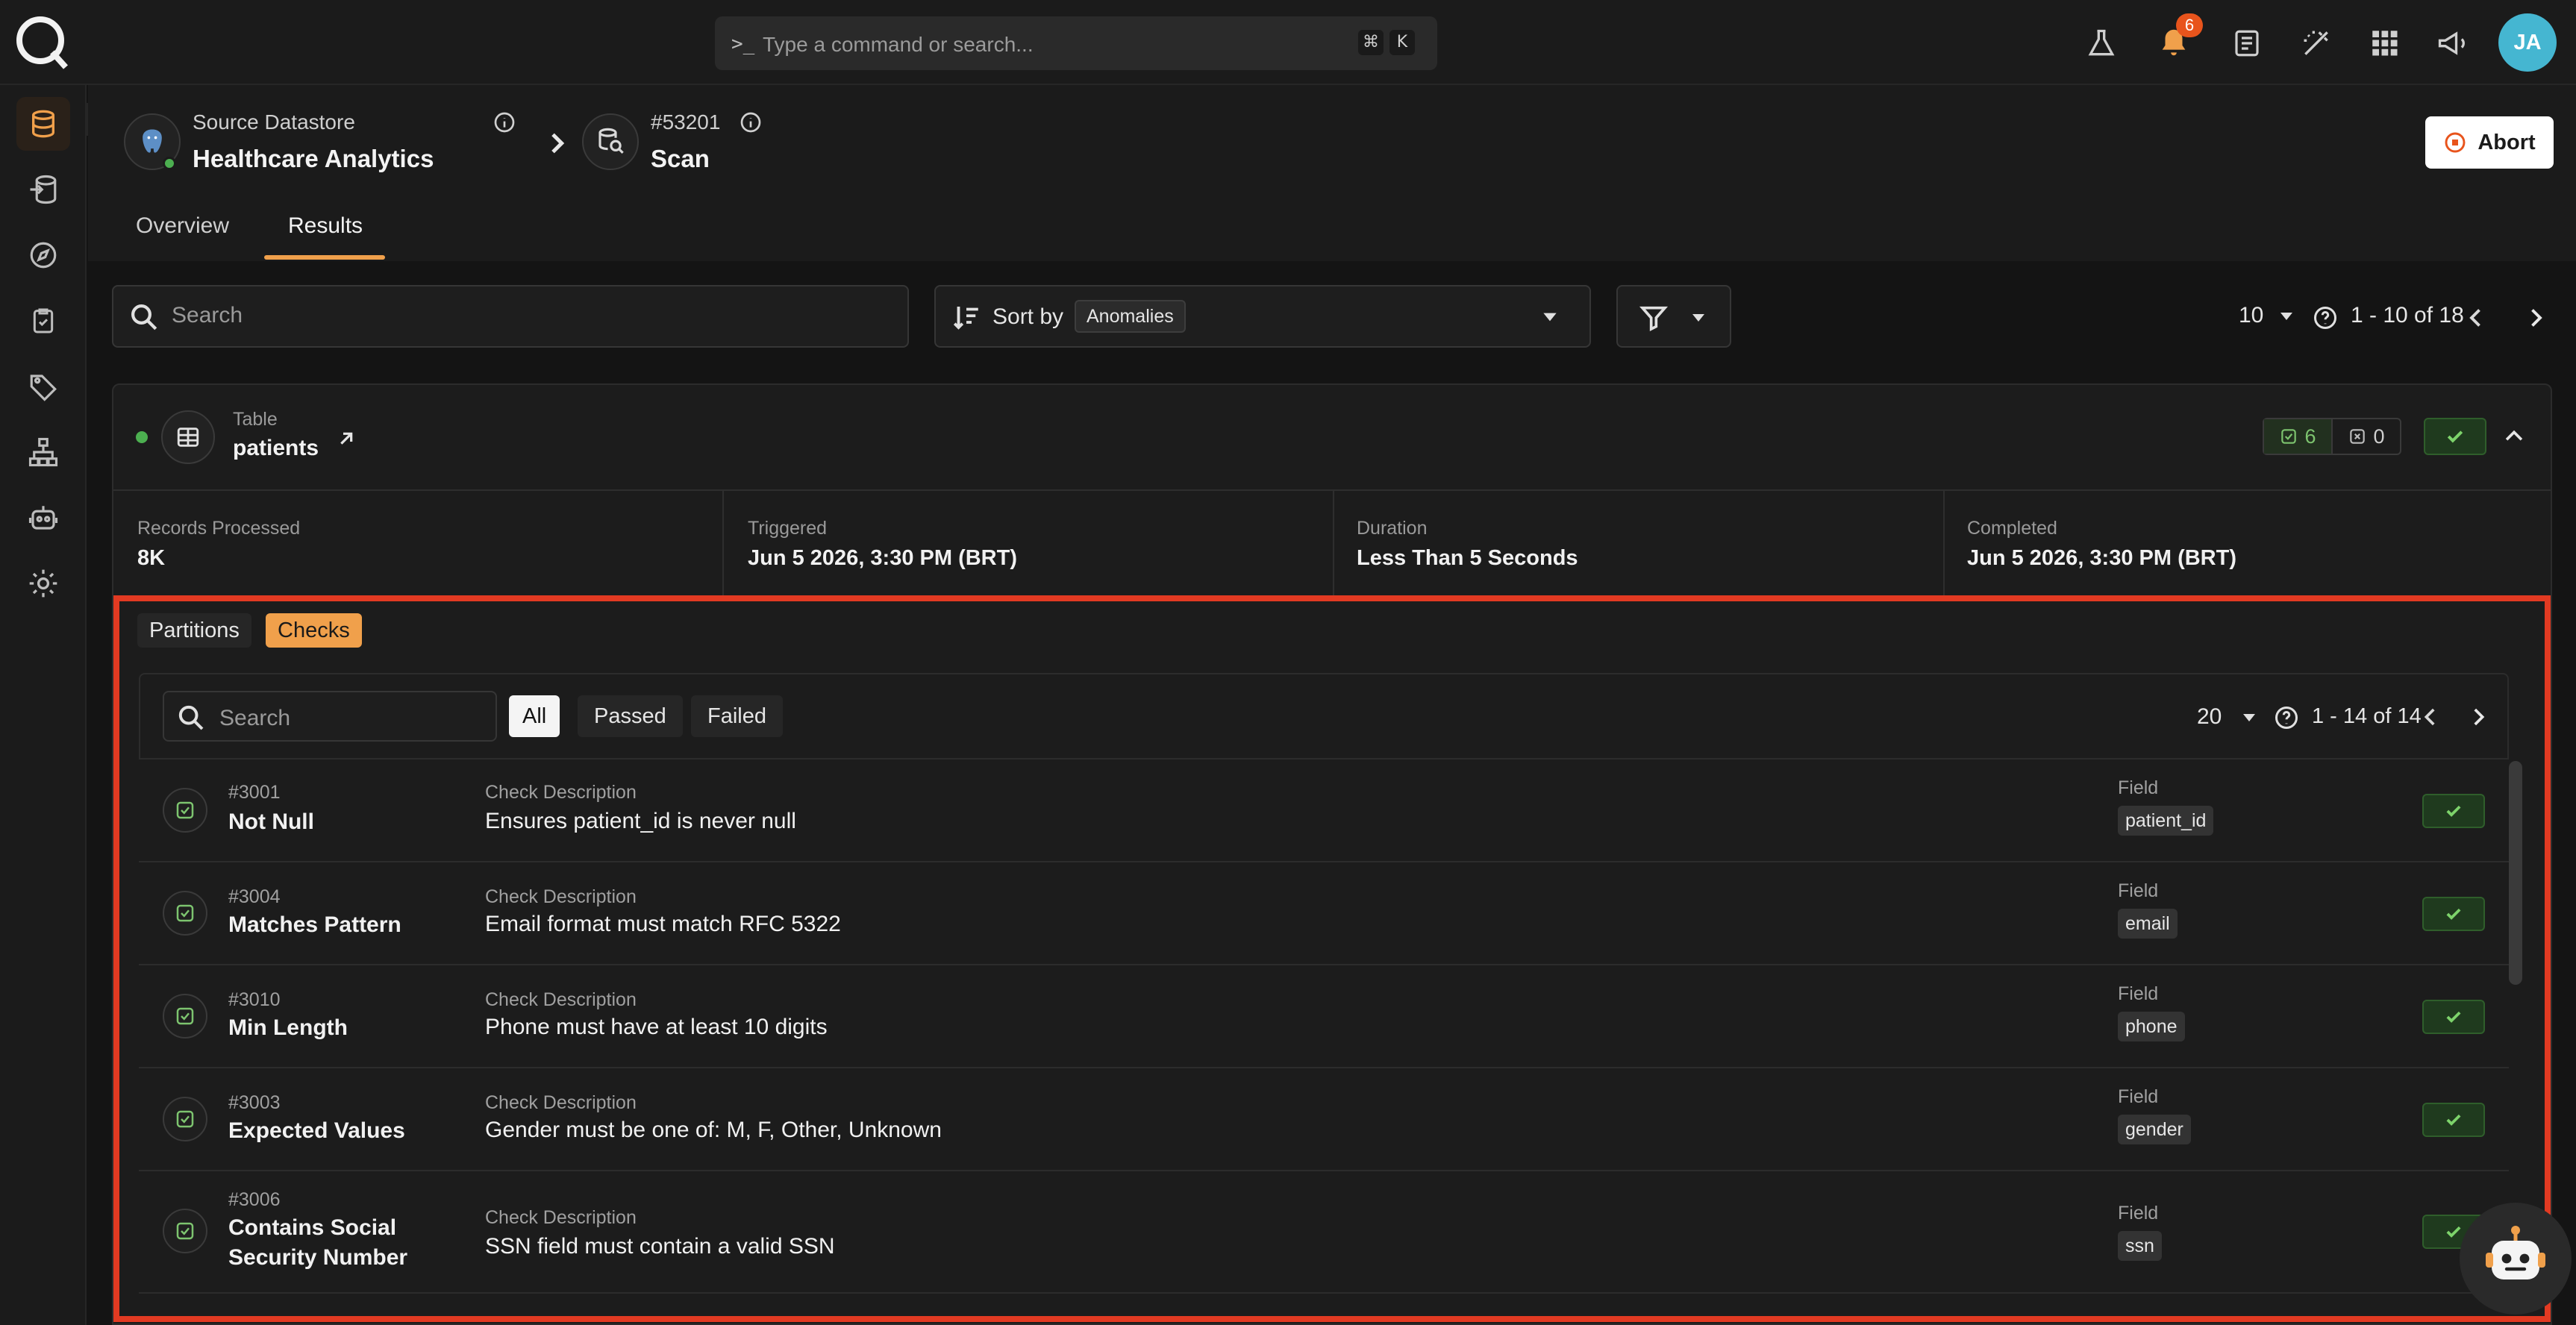 The height and width of the screenshot is (1325, 2576). What do you see at coordinates (610, 141) in the screenshot?
I see `scan-icon` at bounding box center [610, 141].